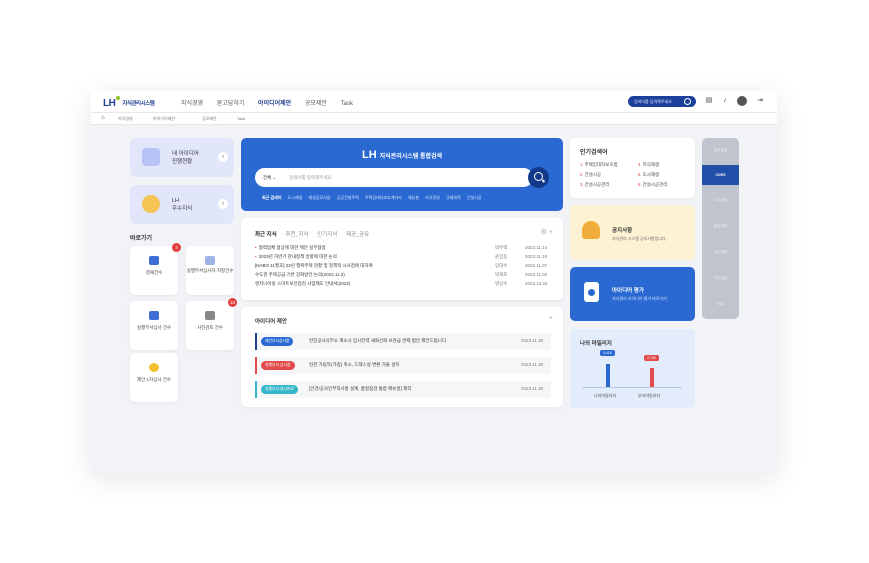 The image size is (869, 563). What do you see at coordinates (210, 270) in the screenshot?
I see `quick-dept-reviewer: 실행부서심사자 지정건수` at bounding box center [210, 270].